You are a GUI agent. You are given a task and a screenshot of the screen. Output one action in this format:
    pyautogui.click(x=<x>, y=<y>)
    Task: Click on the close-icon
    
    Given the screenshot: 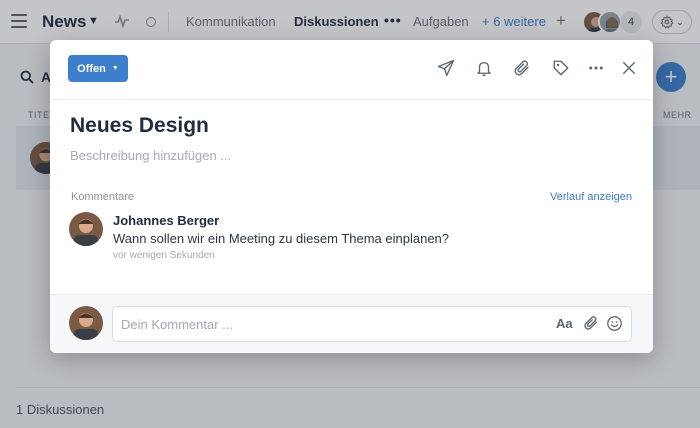 What is the action you would take?
    pyautogui.click(x=630, y=69)
    